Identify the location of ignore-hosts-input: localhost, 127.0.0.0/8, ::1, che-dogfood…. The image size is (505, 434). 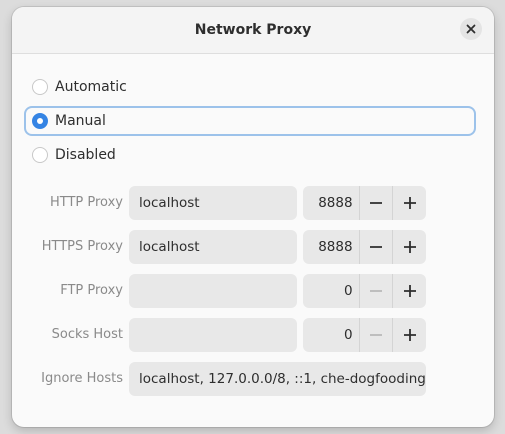
(277, 379).